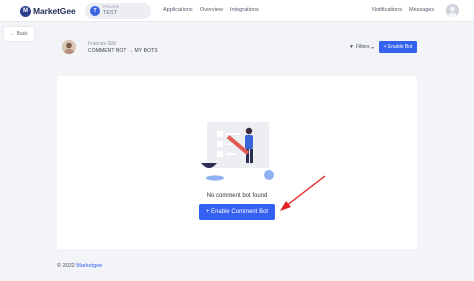 This screenshot has height=281, width=474. What do you see at coordinates (237, 212) in the screenshot?
I see `enable-comment-bot-button: + Enable Comment Bot` at bounding box center [237, 212].